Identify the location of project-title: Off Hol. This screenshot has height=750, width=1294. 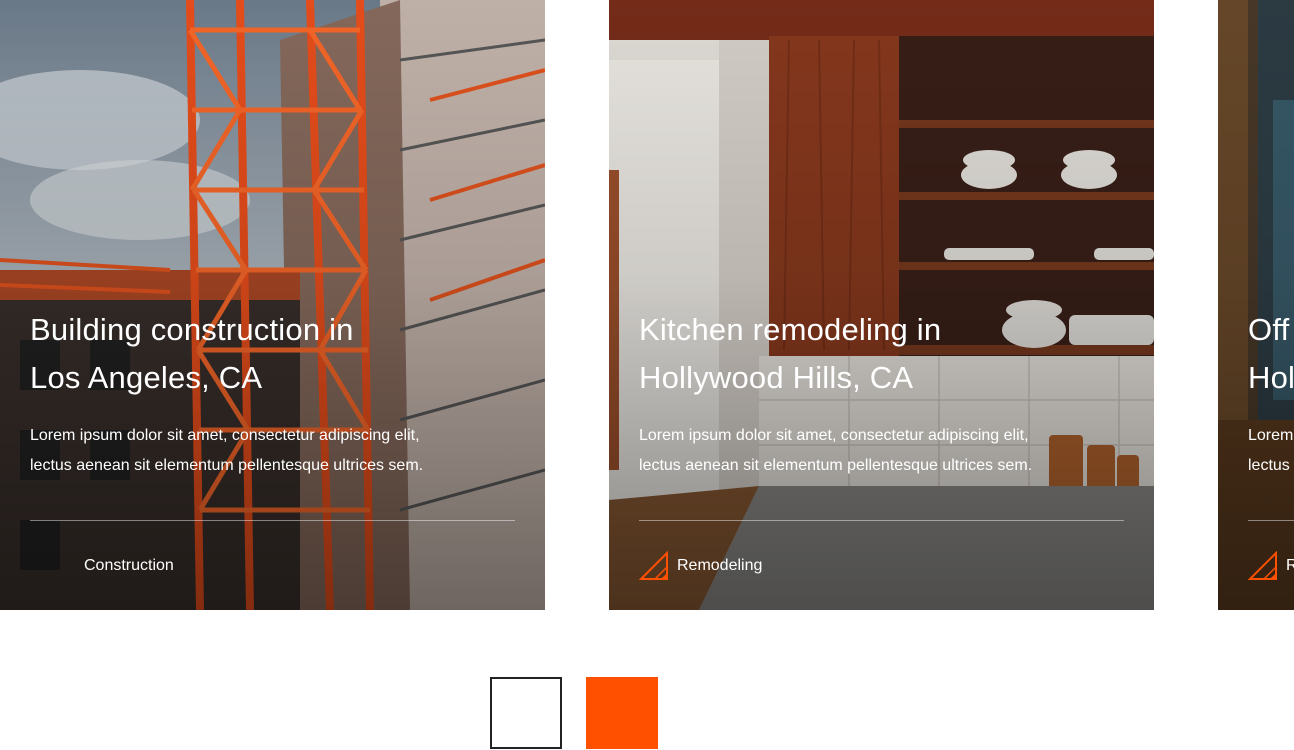
(1271, 354).